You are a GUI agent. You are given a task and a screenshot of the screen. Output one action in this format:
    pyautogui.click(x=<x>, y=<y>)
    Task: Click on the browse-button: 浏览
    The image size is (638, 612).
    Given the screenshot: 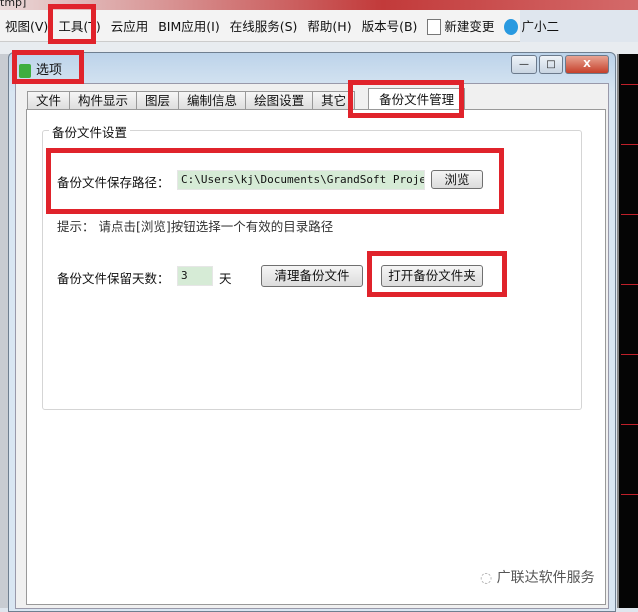 What is the action you would take?
    pyautogui.click(x=457, y=179)
    